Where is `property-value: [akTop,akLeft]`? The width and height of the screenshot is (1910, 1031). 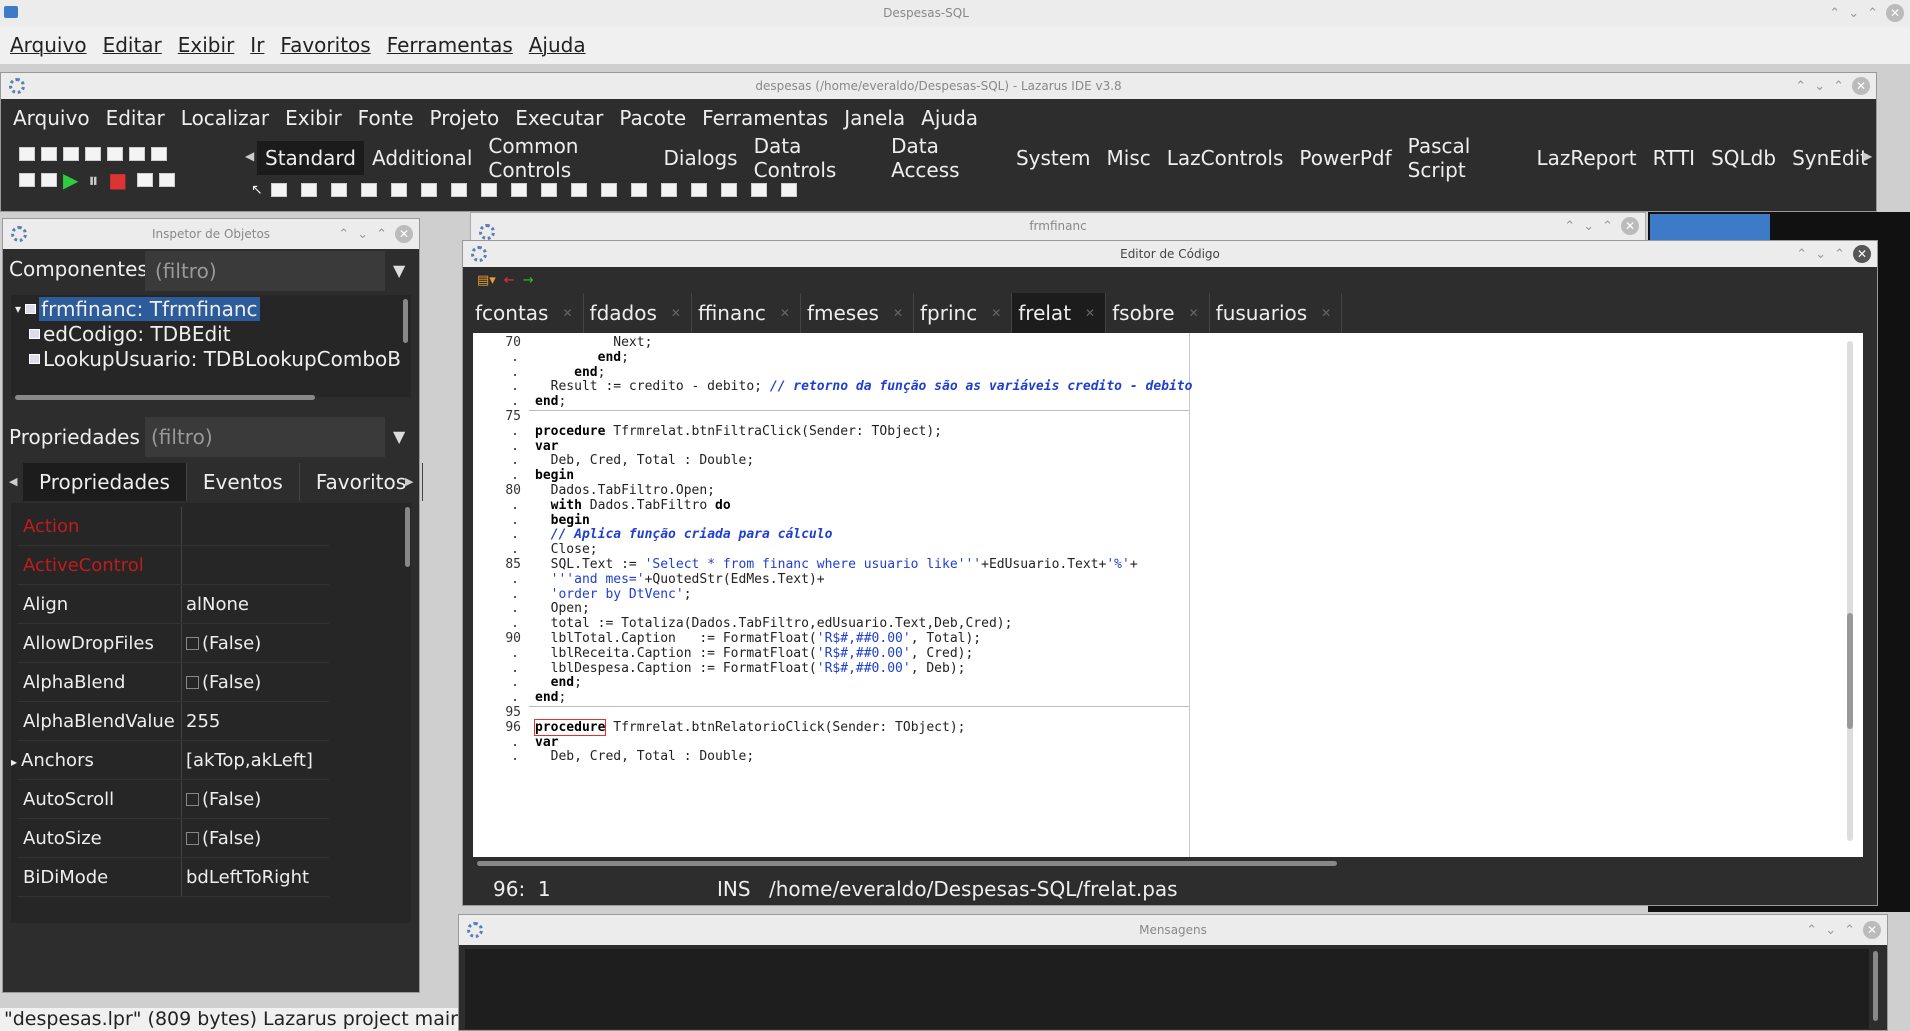 property-value: [akTop,akLeft] is located at coordinates (255, 760).